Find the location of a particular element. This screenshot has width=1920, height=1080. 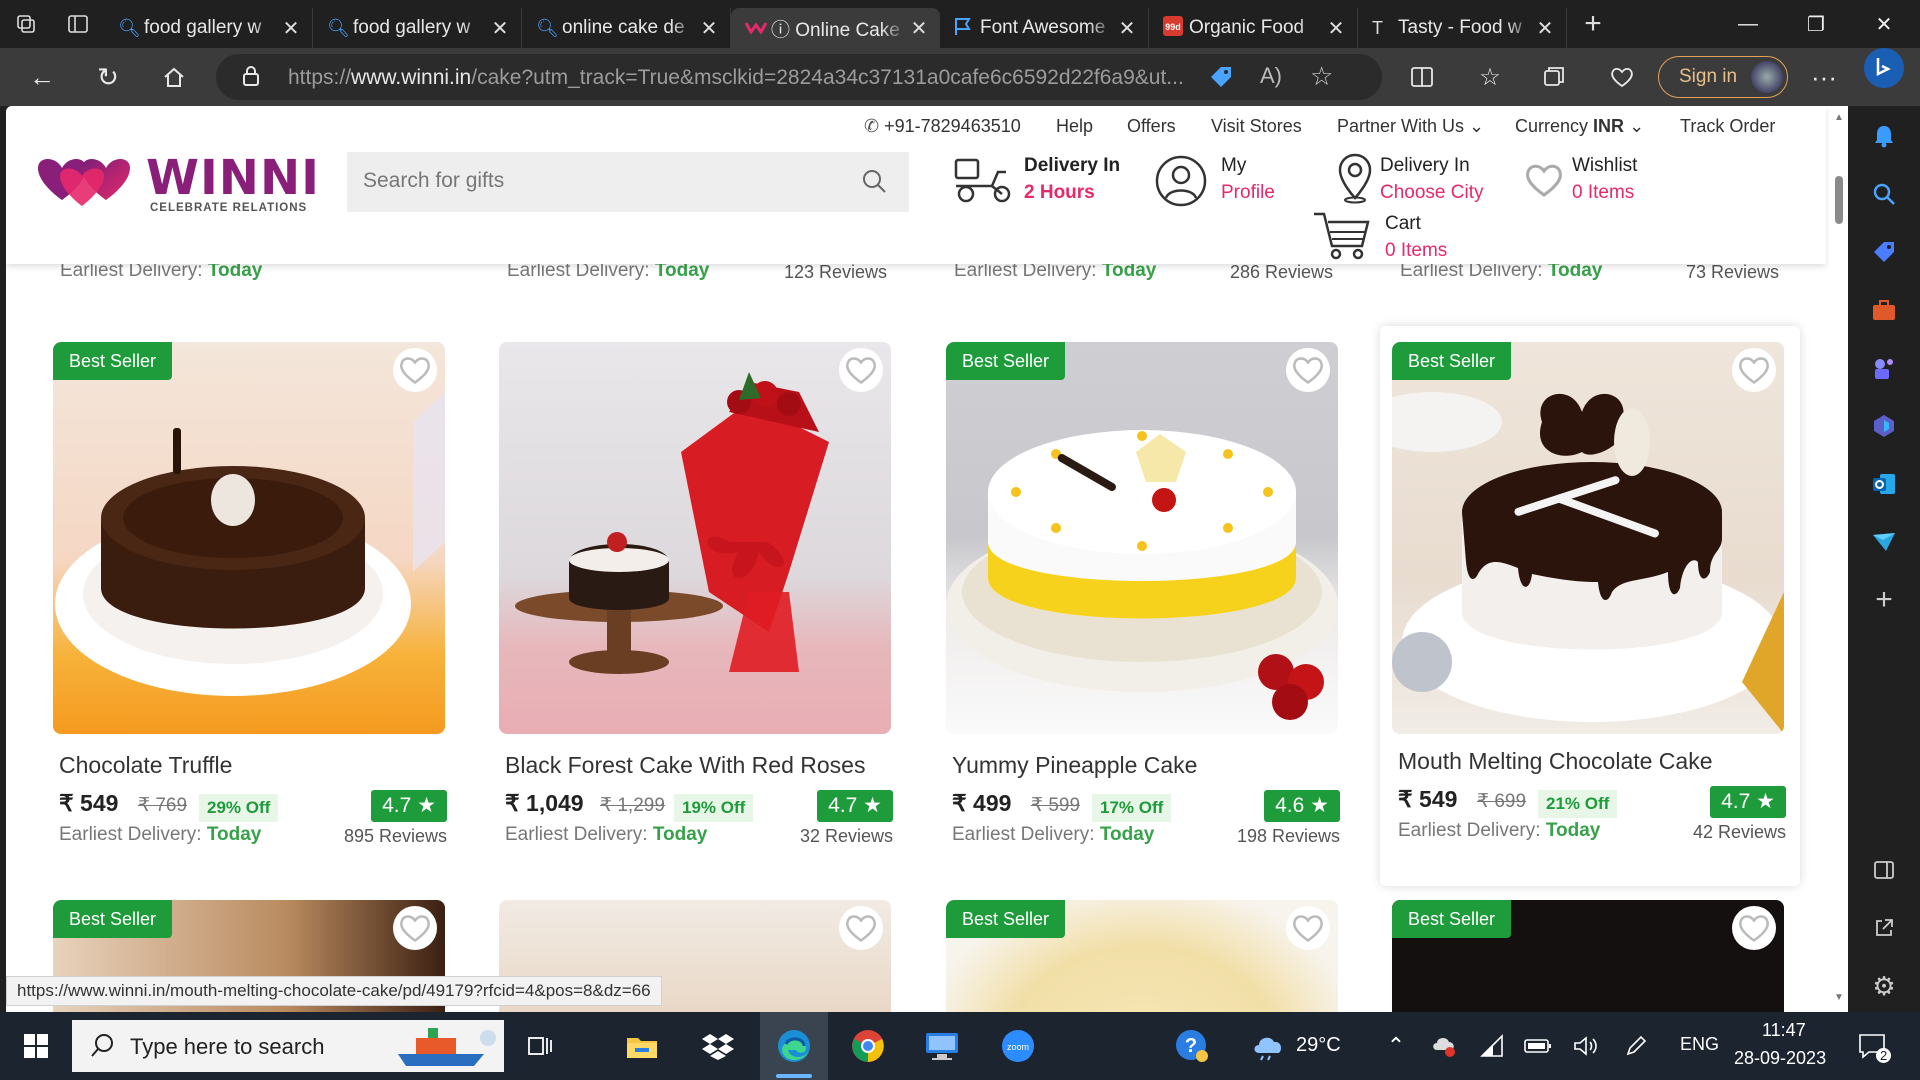

clock-date: 28-09-2023 is located at coordinates (1780, 1058).